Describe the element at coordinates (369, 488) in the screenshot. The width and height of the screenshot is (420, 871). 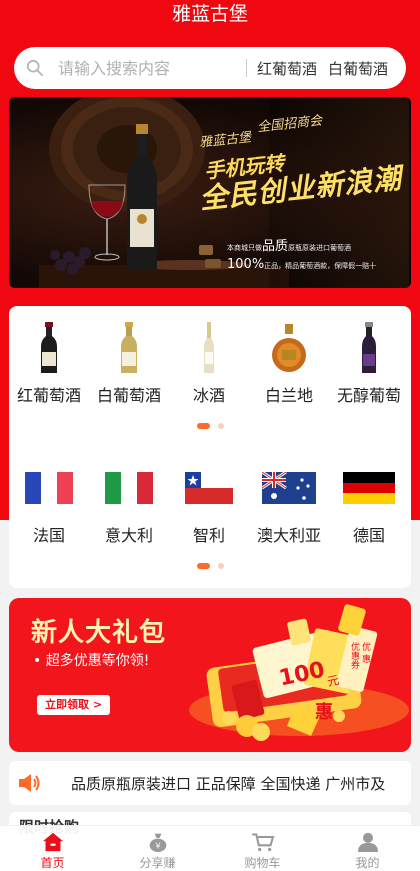
I see `germany-flag-icon` at that location.